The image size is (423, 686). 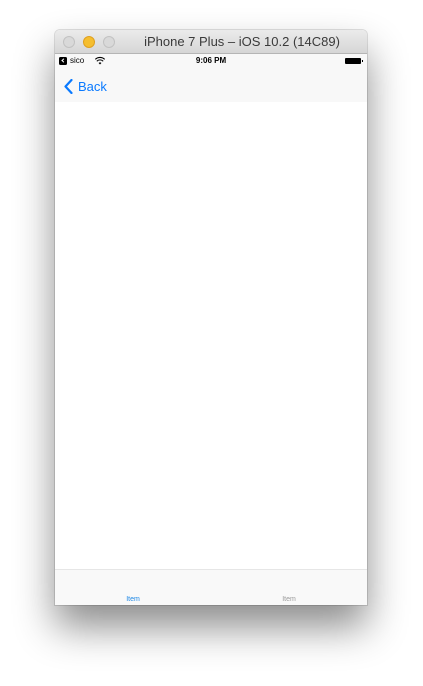 I want to click on status-bar: sico 9:06 PM, so click(x=211, y=61).